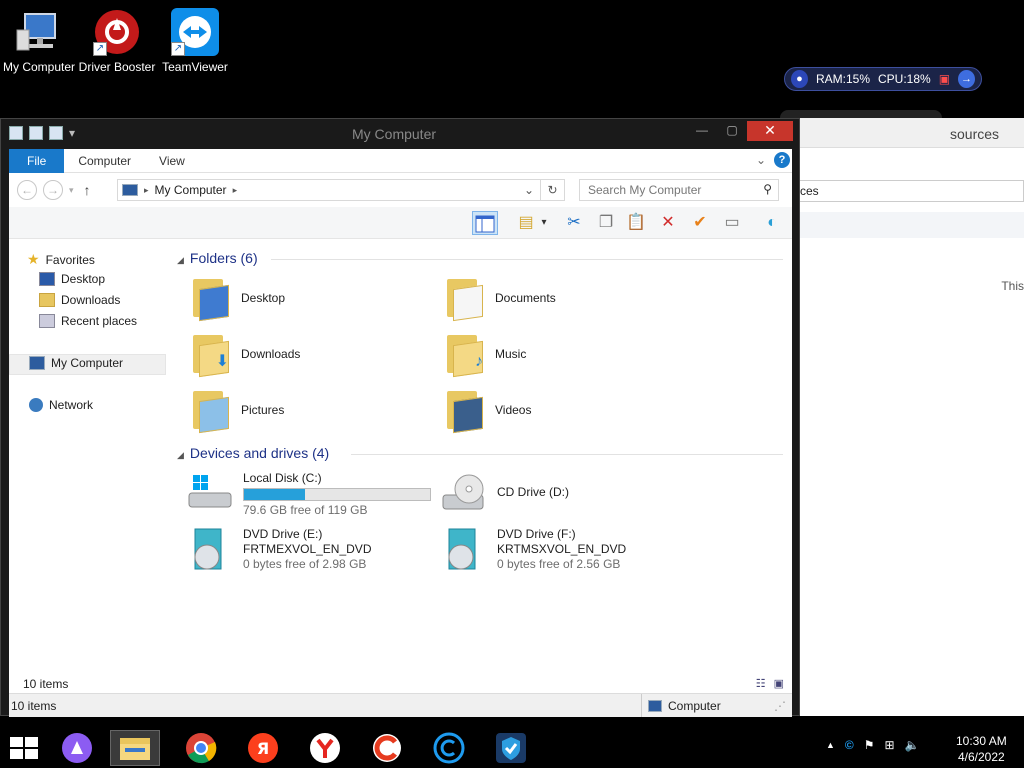 The image size is (1024, 768). I want to click on folder-item-desktop: Desktop, so click(237, 299).